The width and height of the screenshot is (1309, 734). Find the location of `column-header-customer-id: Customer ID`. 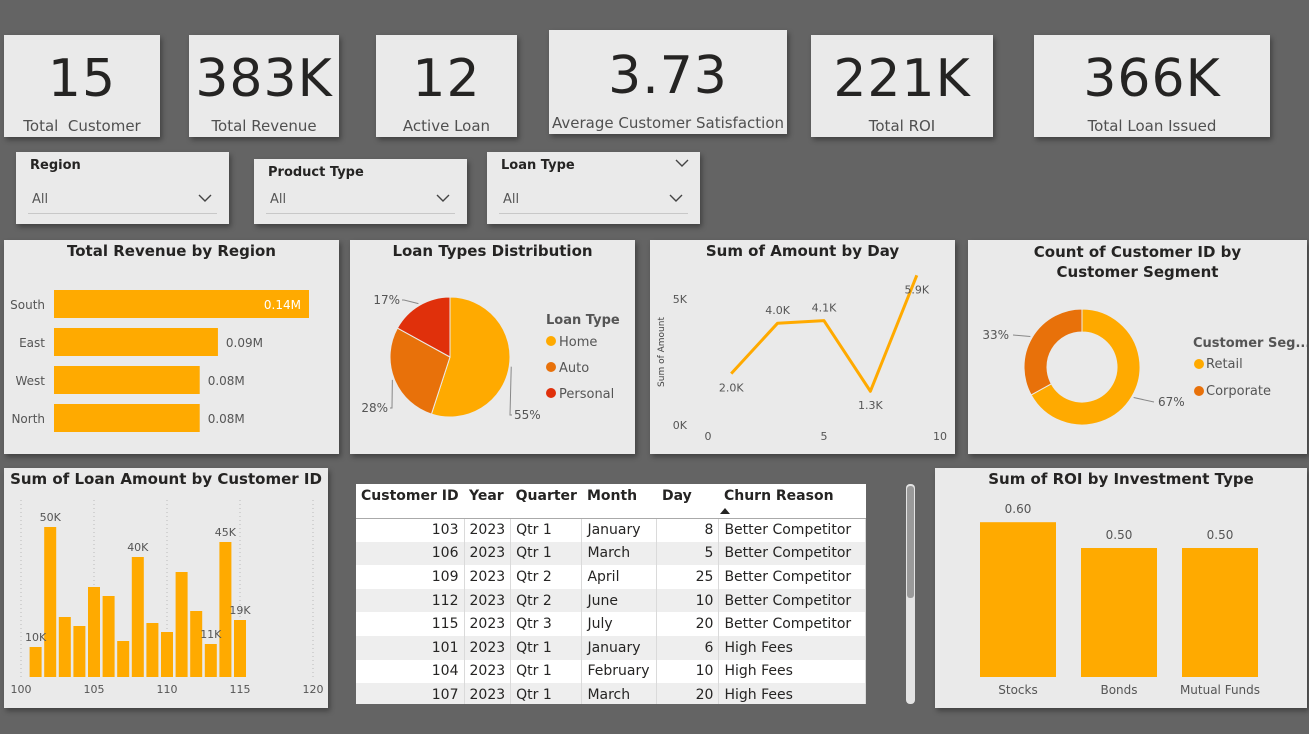

column-header-customer-id: Customer ID is located at coordinates (410, 501).